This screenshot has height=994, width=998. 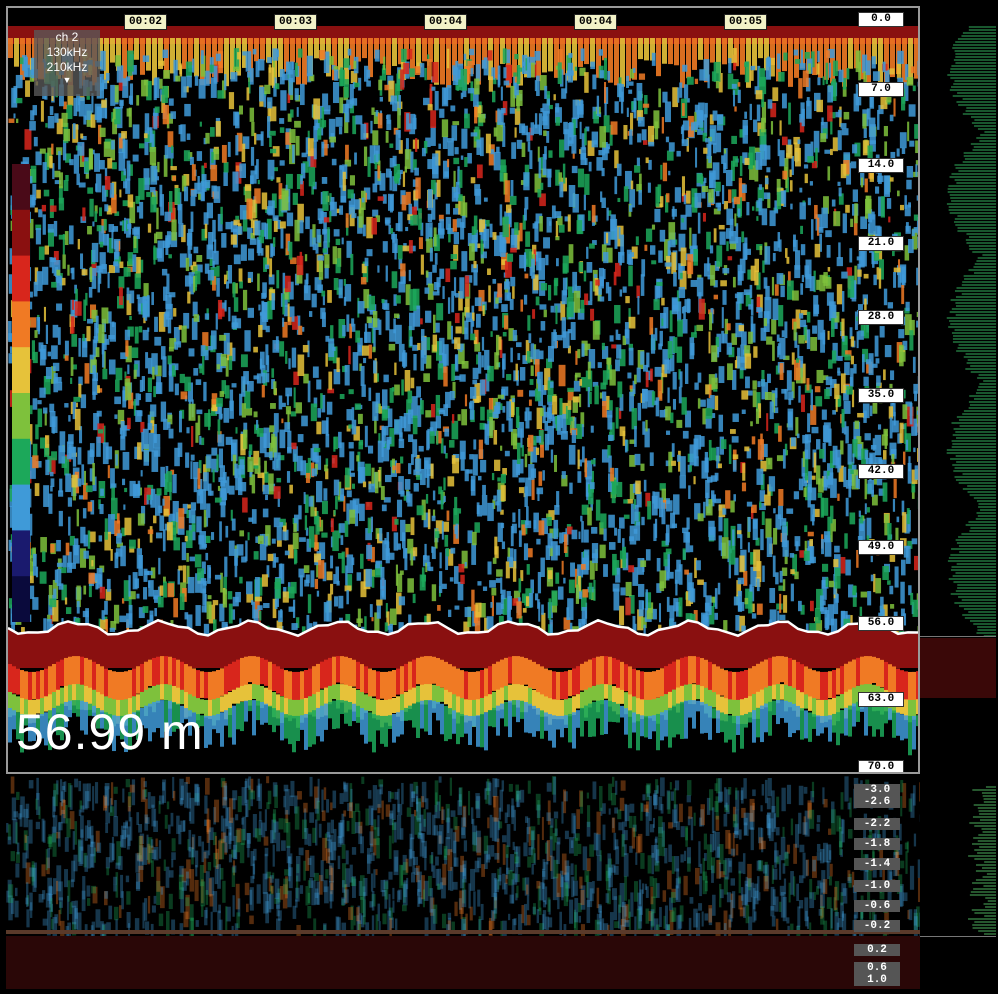 I want to click on depth-tick-label: 35.0, so click(x=881, y=395).